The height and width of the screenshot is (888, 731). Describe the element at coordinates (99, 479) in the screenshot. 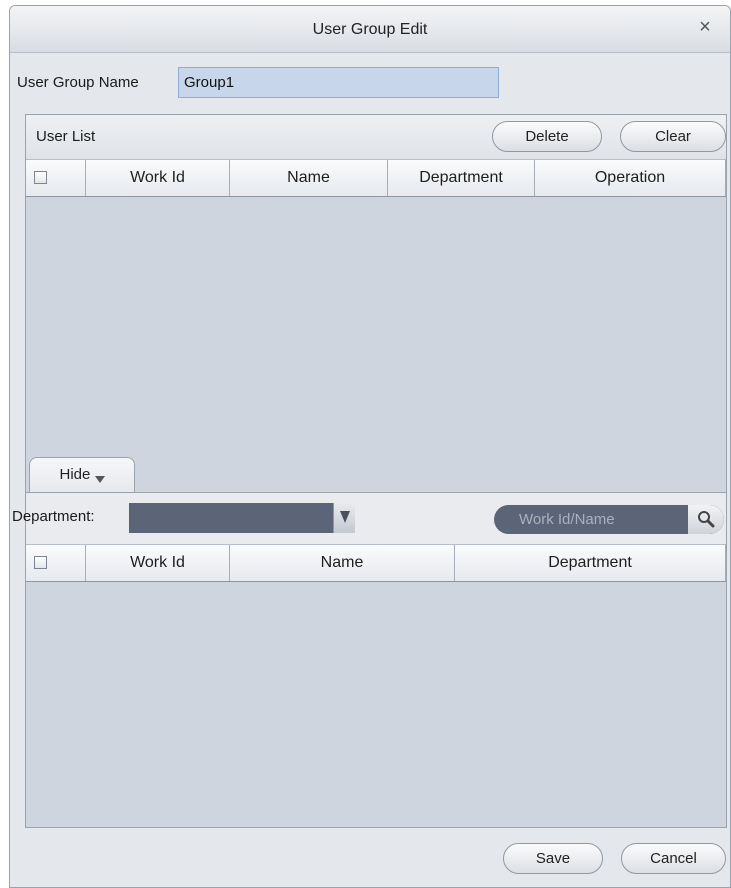

I see `chevron-down-icon` at that location.